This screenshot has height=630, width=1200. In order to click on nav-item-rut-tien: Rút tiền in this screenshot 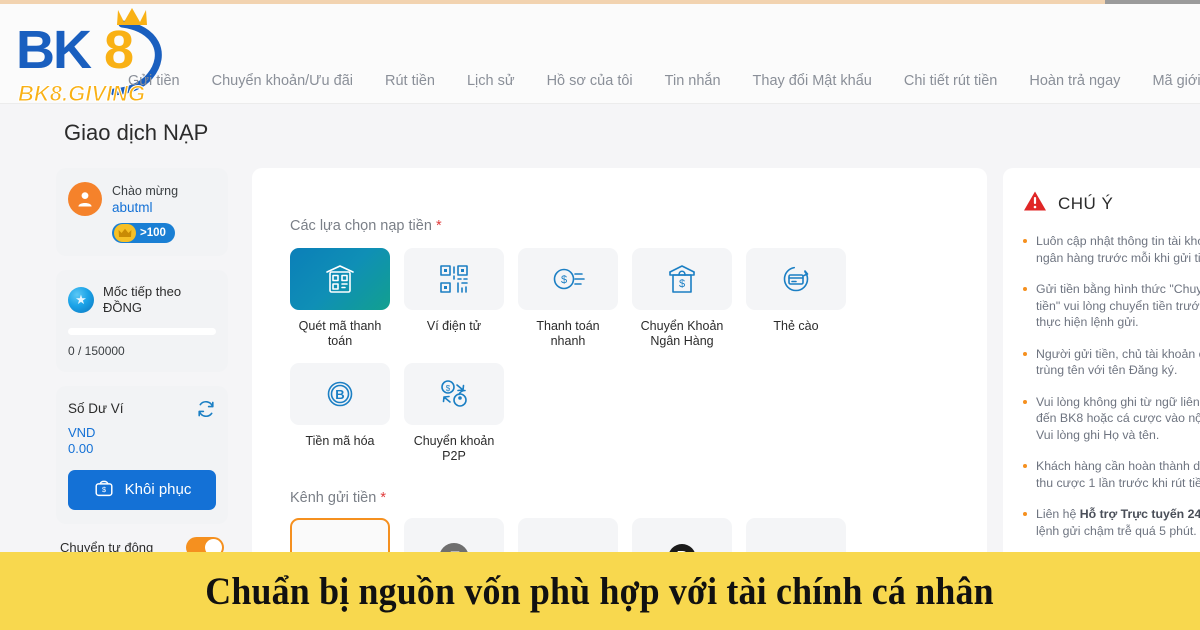, I will do `click(410, 81)`.